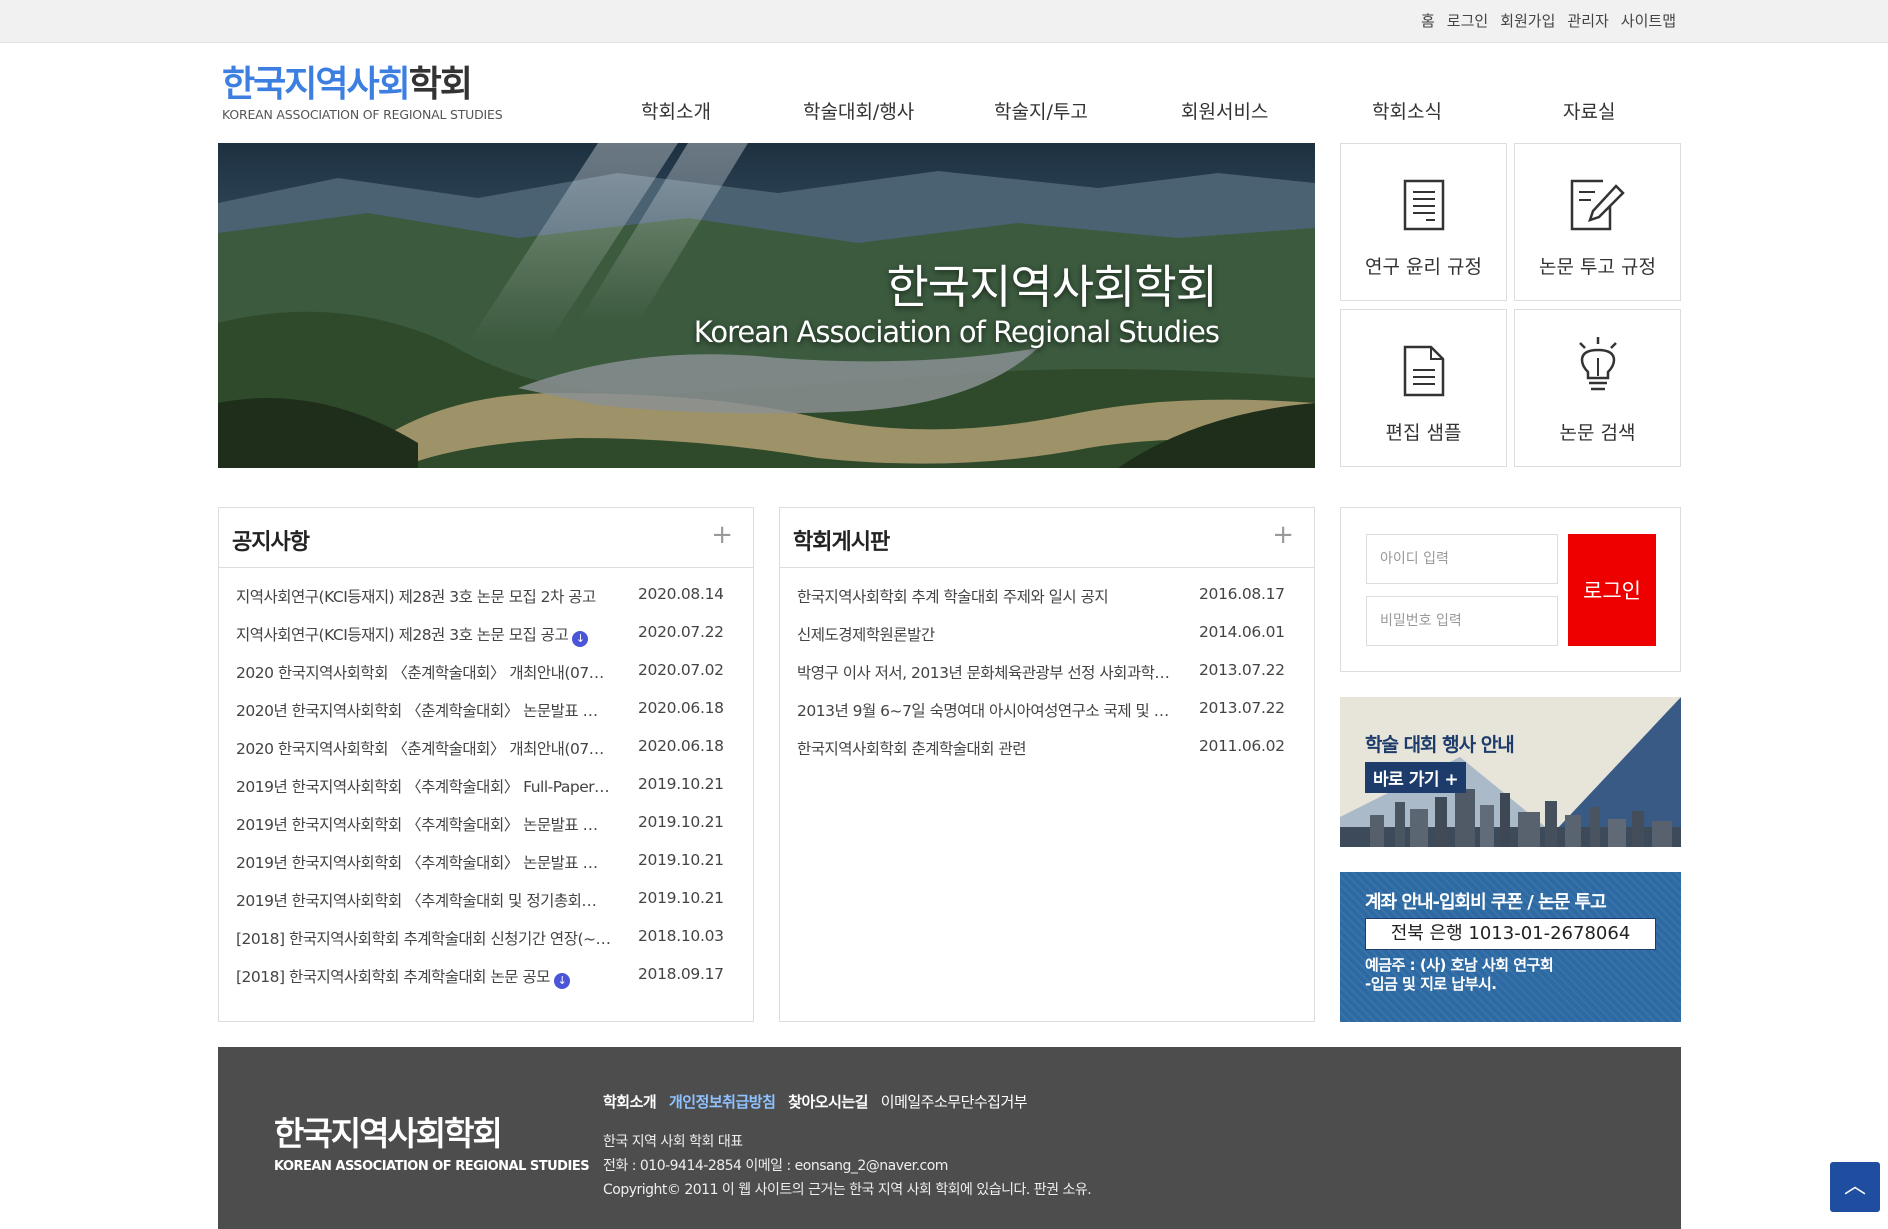 The image size is (1888, 1229). Describe the element at coordinates (1597, 433) in the screenshot. I see `quick-link-label: 논문 검색` at that location.